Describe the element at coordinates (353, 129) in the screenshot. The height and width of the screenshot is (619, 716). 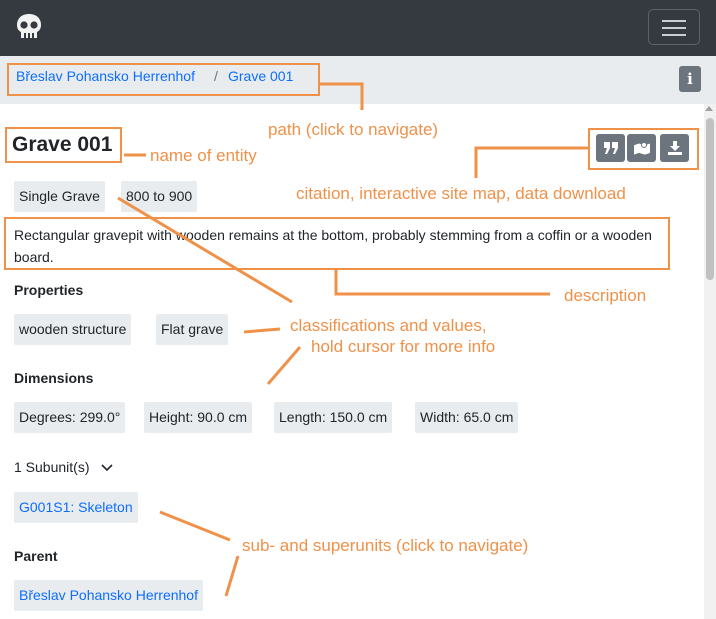
I see `annotation-path: path (click to navigate)` at that location.